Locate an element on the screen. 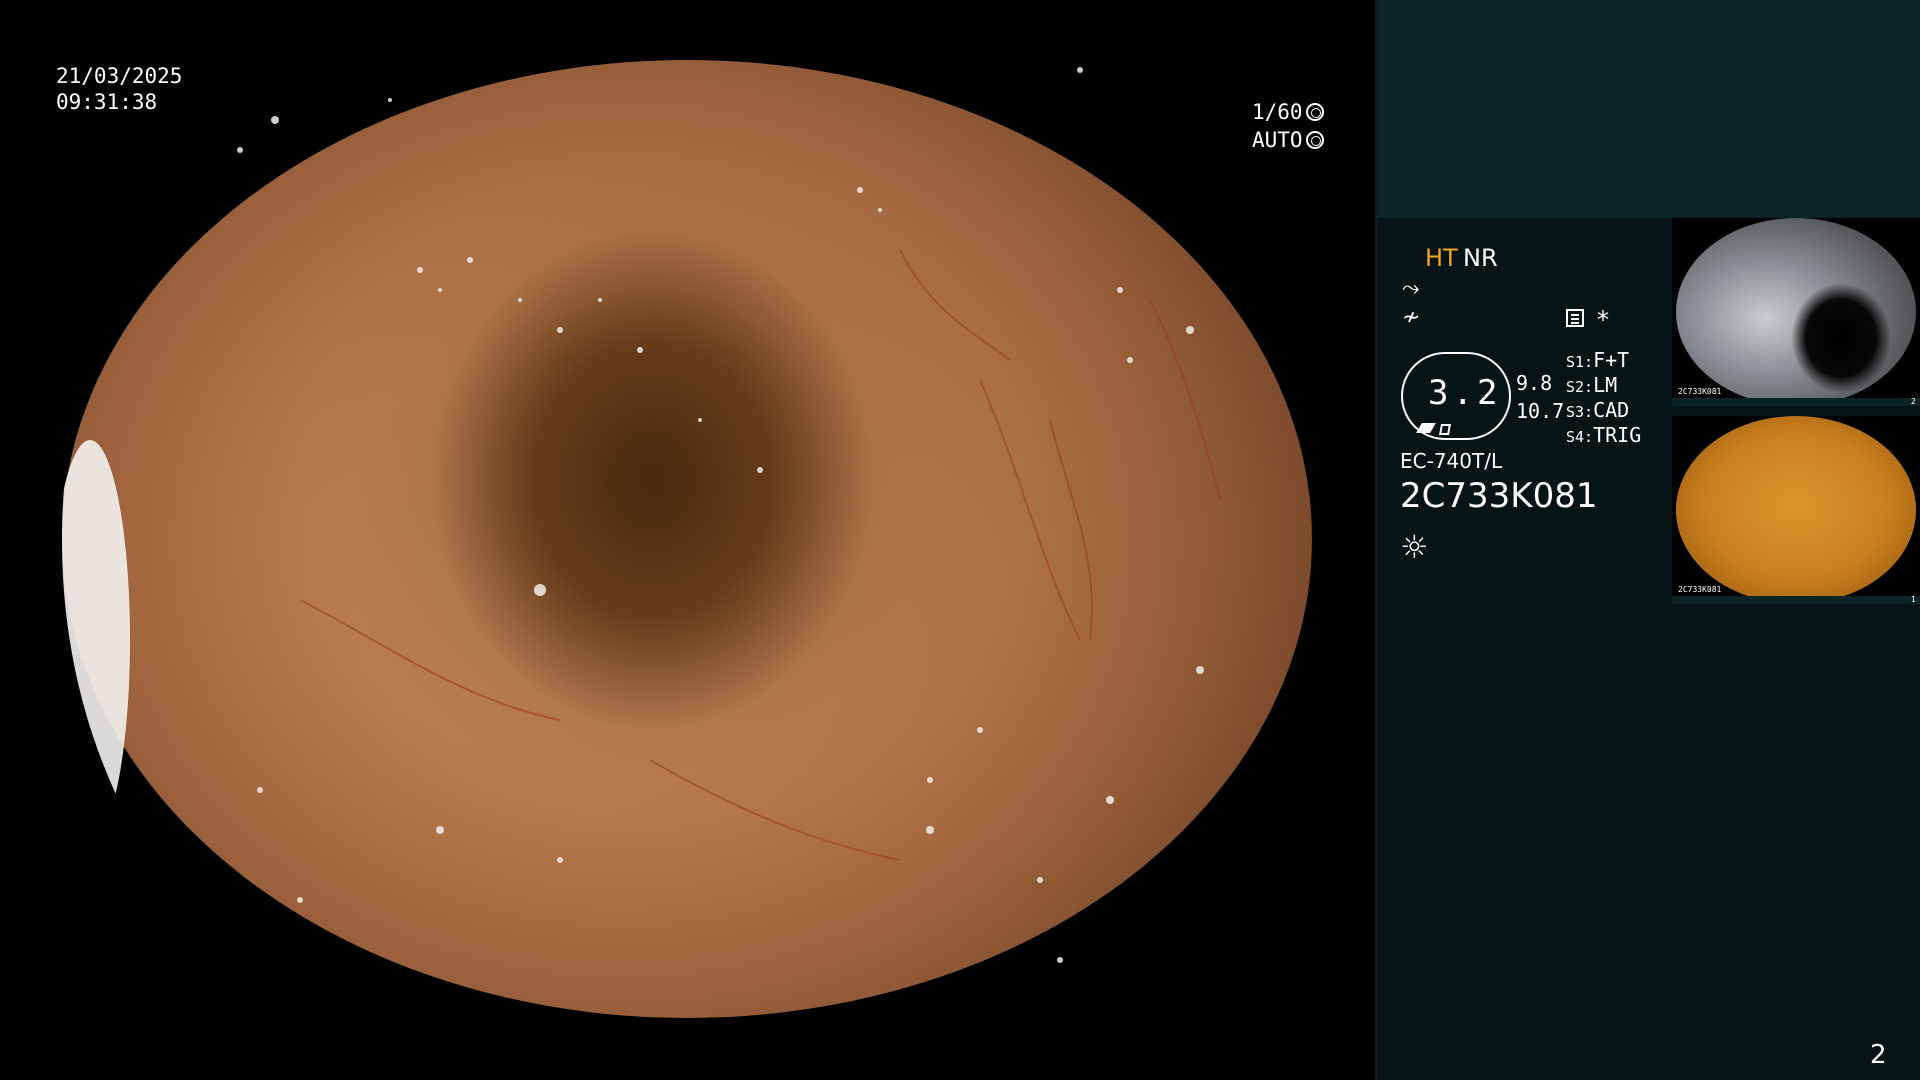  reading-value-2: 10.7 is located at coordinates (1540, 411).